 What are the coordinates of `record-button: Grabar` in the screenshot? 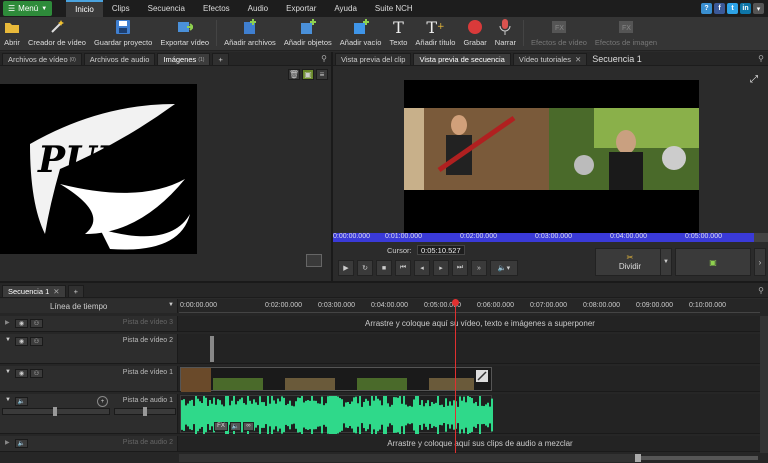 It's located at (474, 33).